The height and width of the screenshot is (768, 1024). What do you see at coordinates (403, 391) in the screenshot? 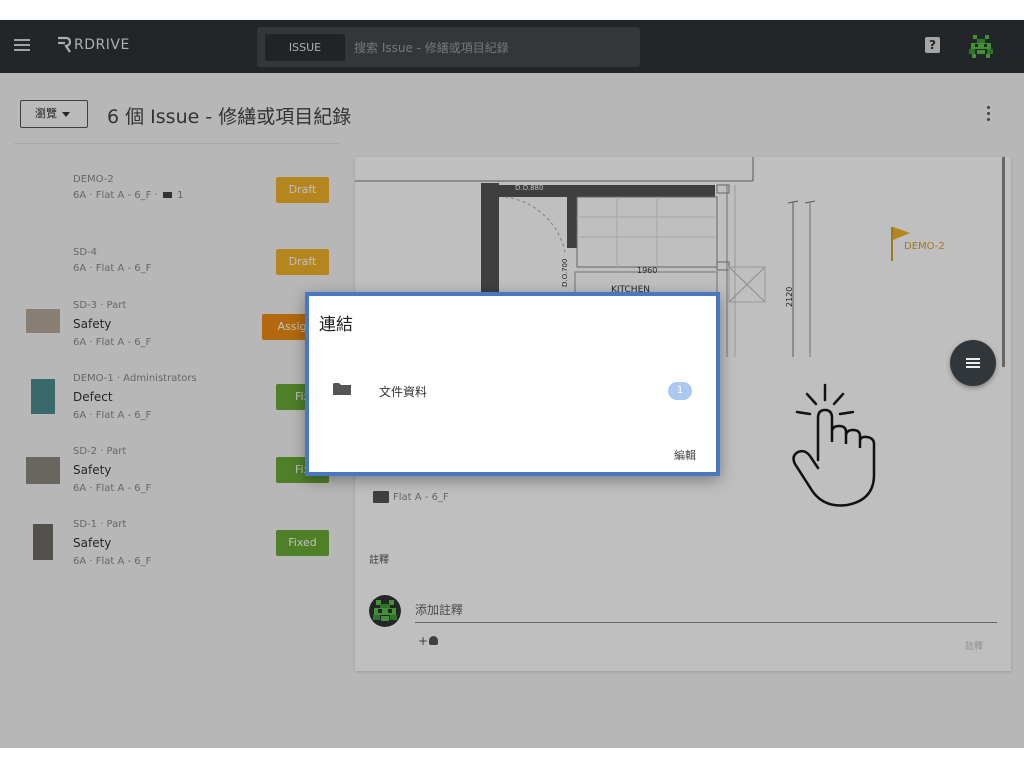
I see `linked-folder-item: 文件資料` at bounding box center [403, 391].